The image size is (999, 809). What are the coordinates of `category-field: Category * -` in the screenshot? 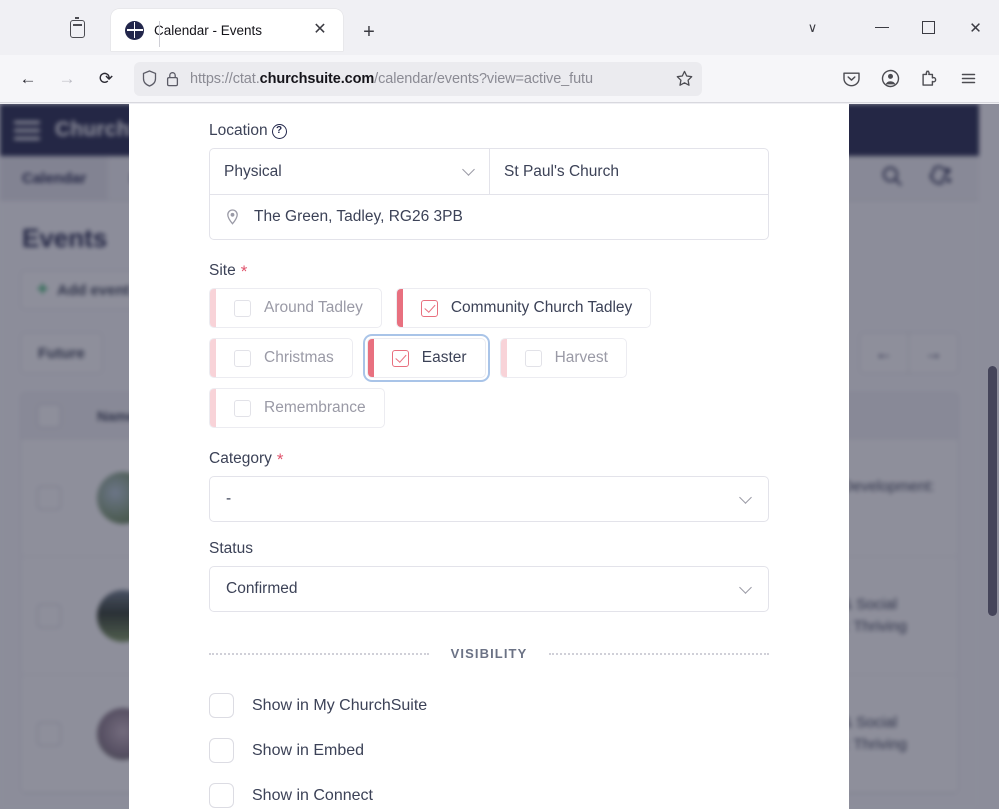 It's located at (499, 486).